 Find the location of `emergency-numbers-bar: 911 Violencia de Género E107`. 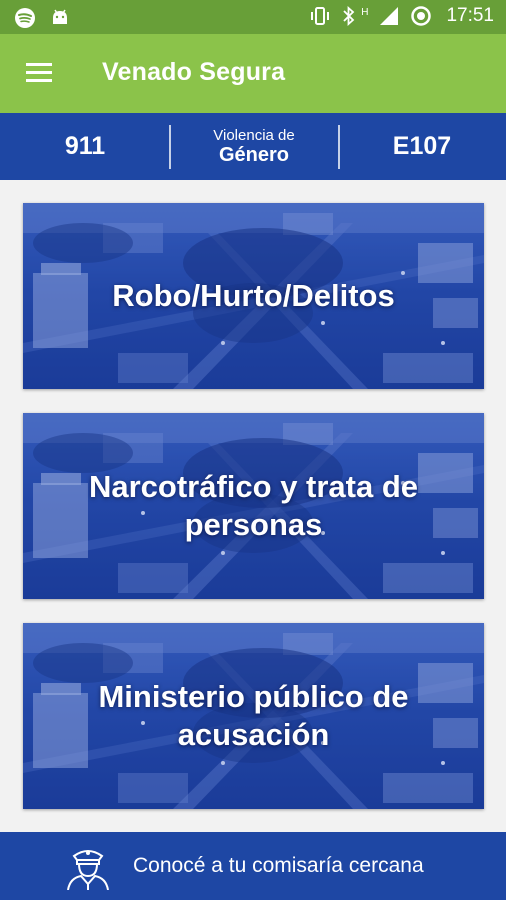

emergency-numbers-bar: 911 Violencia de Género E107 is located at coordinates (253, 146).